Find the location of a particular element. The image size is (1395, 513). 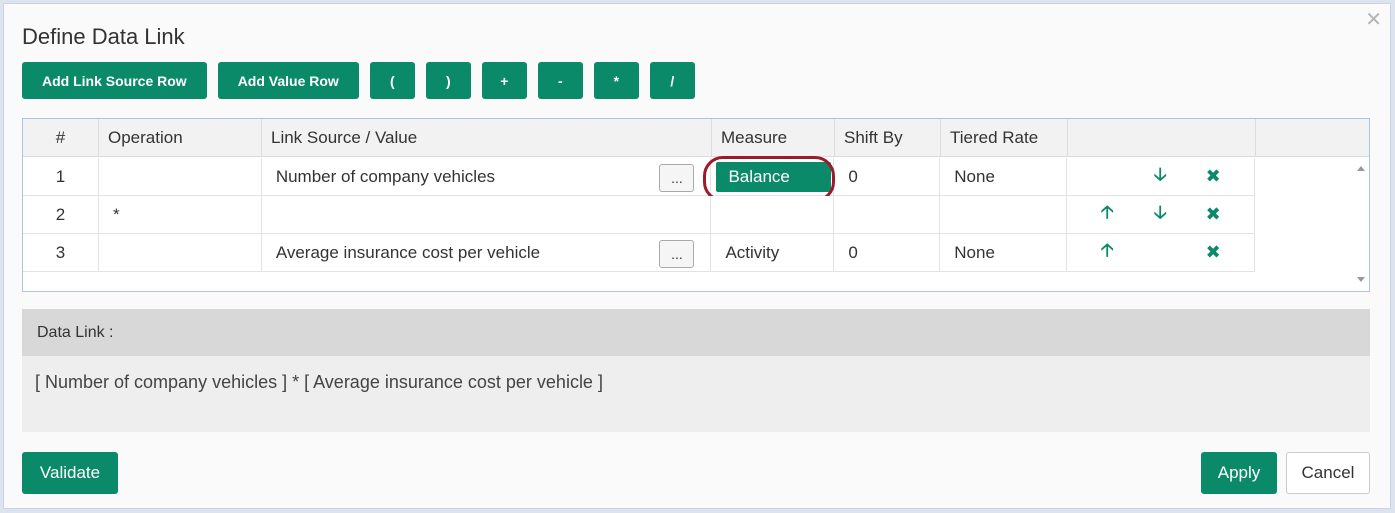

divide-button: / is located at coordinates (672, 80).